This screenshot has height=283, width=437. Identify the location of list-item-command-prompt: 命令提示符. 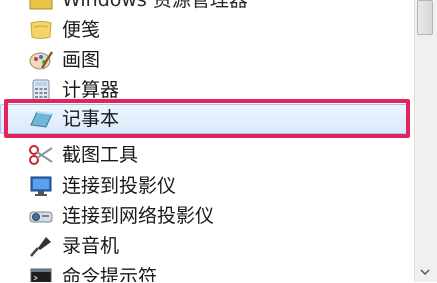
(206, 271).